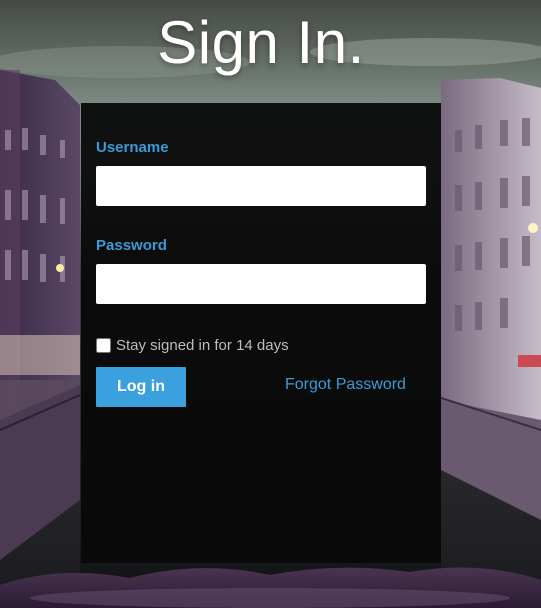  Describe the element at coordinates (345, 385) in the screenshot. I see `forgot-password-link: Forgot Password` at that location.